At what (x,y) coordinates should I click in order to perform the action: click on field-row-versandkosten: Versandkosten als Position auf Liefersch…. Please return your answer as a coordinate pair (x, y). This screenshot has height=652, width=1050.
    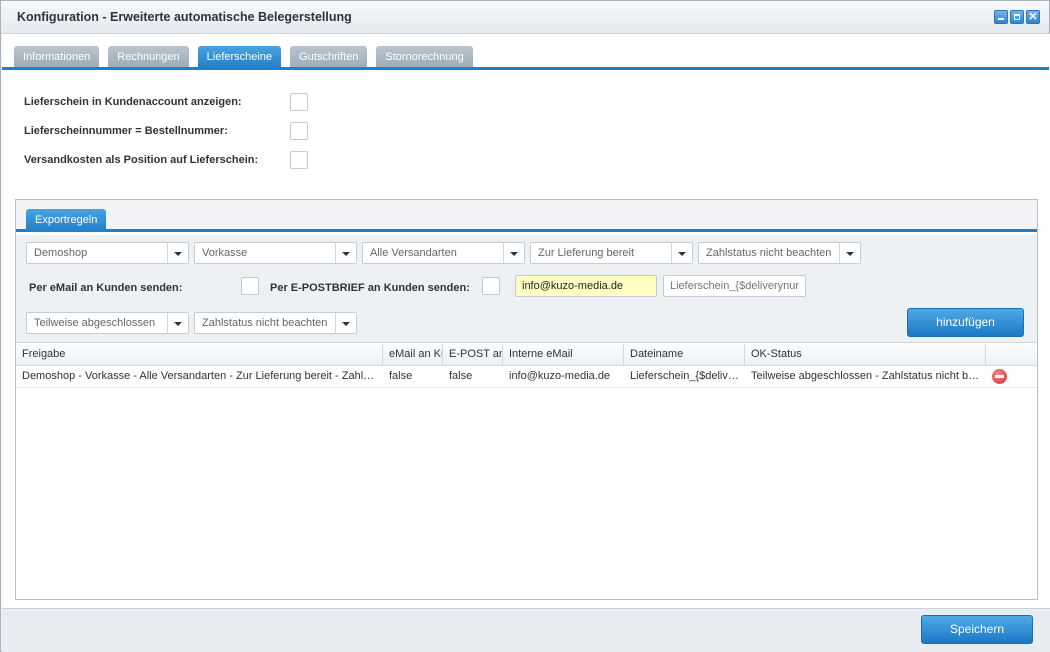
    Looking at the image, I should click on (166, 160).